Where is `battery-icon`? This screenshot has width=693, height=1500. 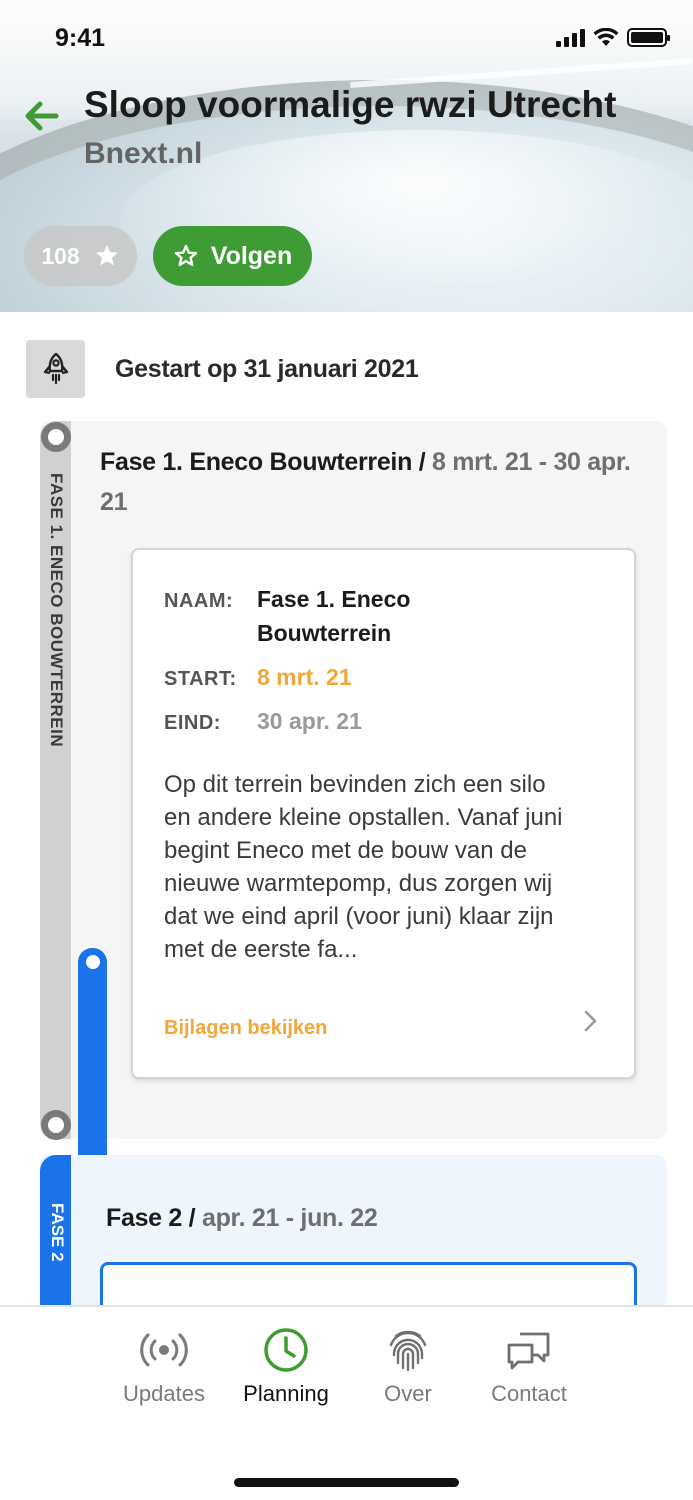 battery-icon is located at coordinates (648, 37).